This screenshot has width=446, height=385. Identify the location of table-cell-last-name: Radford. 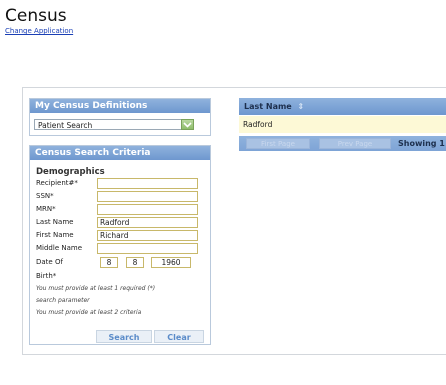
(258, 124).